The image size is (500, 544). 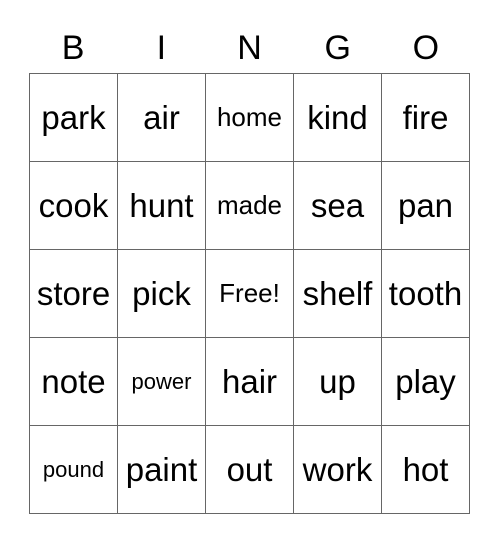 I want to click on bingo-cell: store, so click(x=74, y=294).